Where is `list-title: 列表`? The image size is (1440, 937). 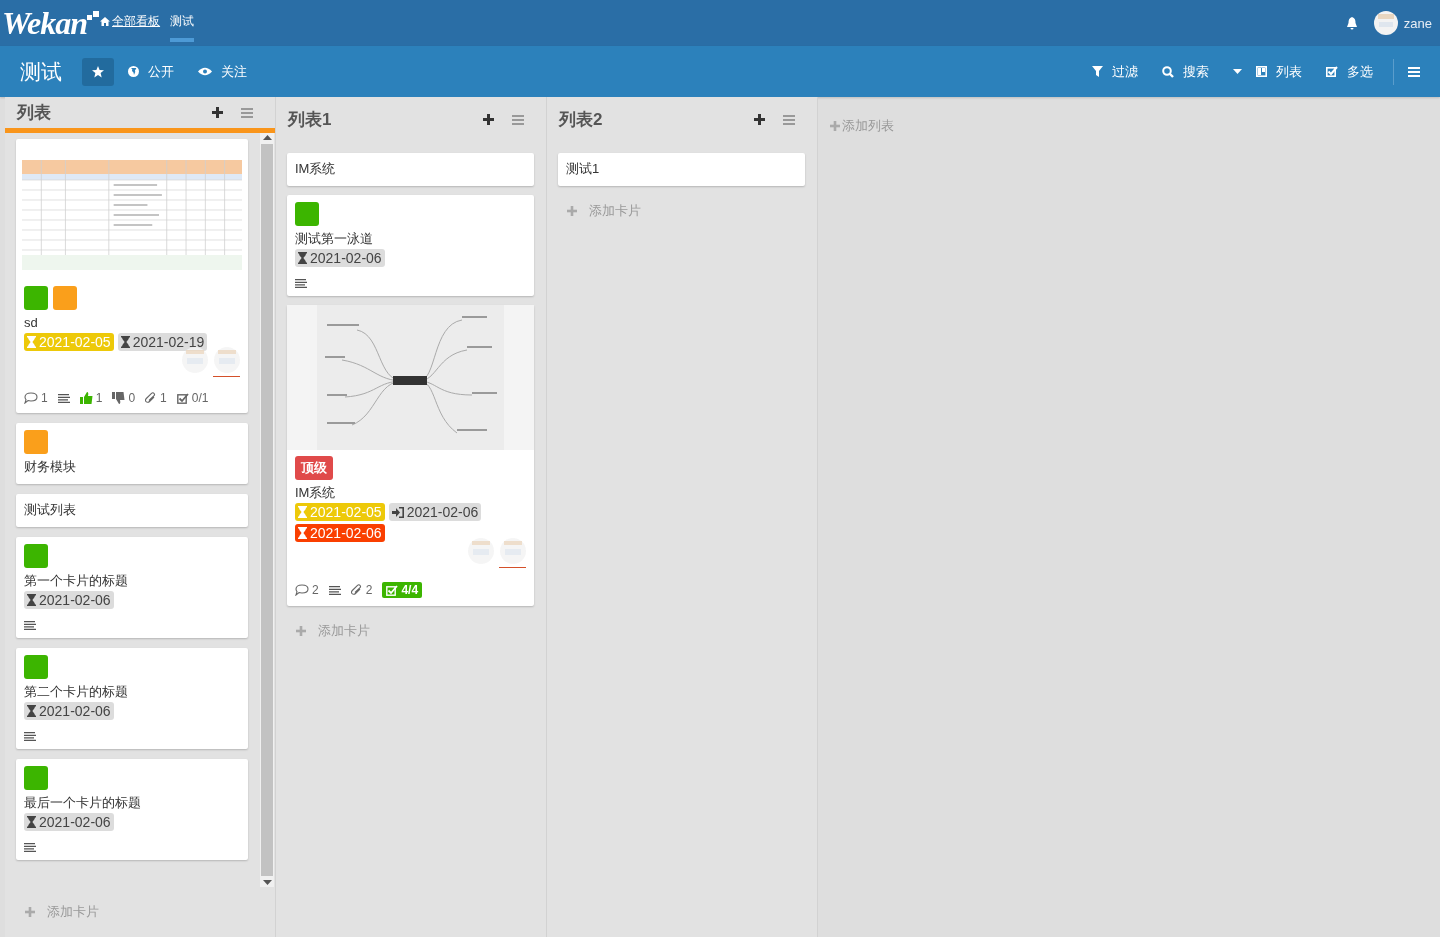 list-title: 列表 is located at coordinates (34, 113).